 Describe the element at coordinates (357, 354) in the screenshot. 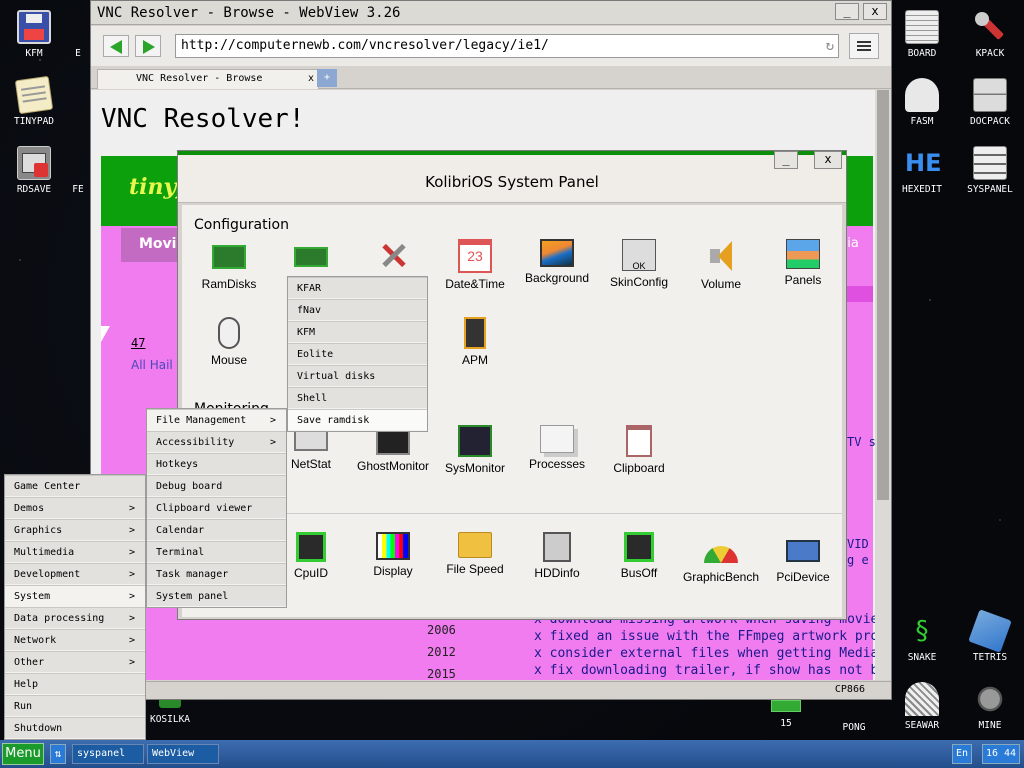

I see `submenu-item-eolite: Eolite` at that location.